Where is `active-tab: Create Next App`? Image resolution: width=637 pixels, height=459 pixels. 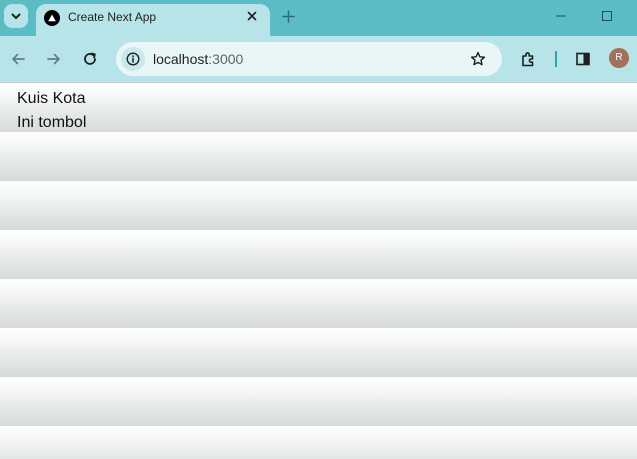
active-tab: Create Next App is located at coordinates (153, 20).